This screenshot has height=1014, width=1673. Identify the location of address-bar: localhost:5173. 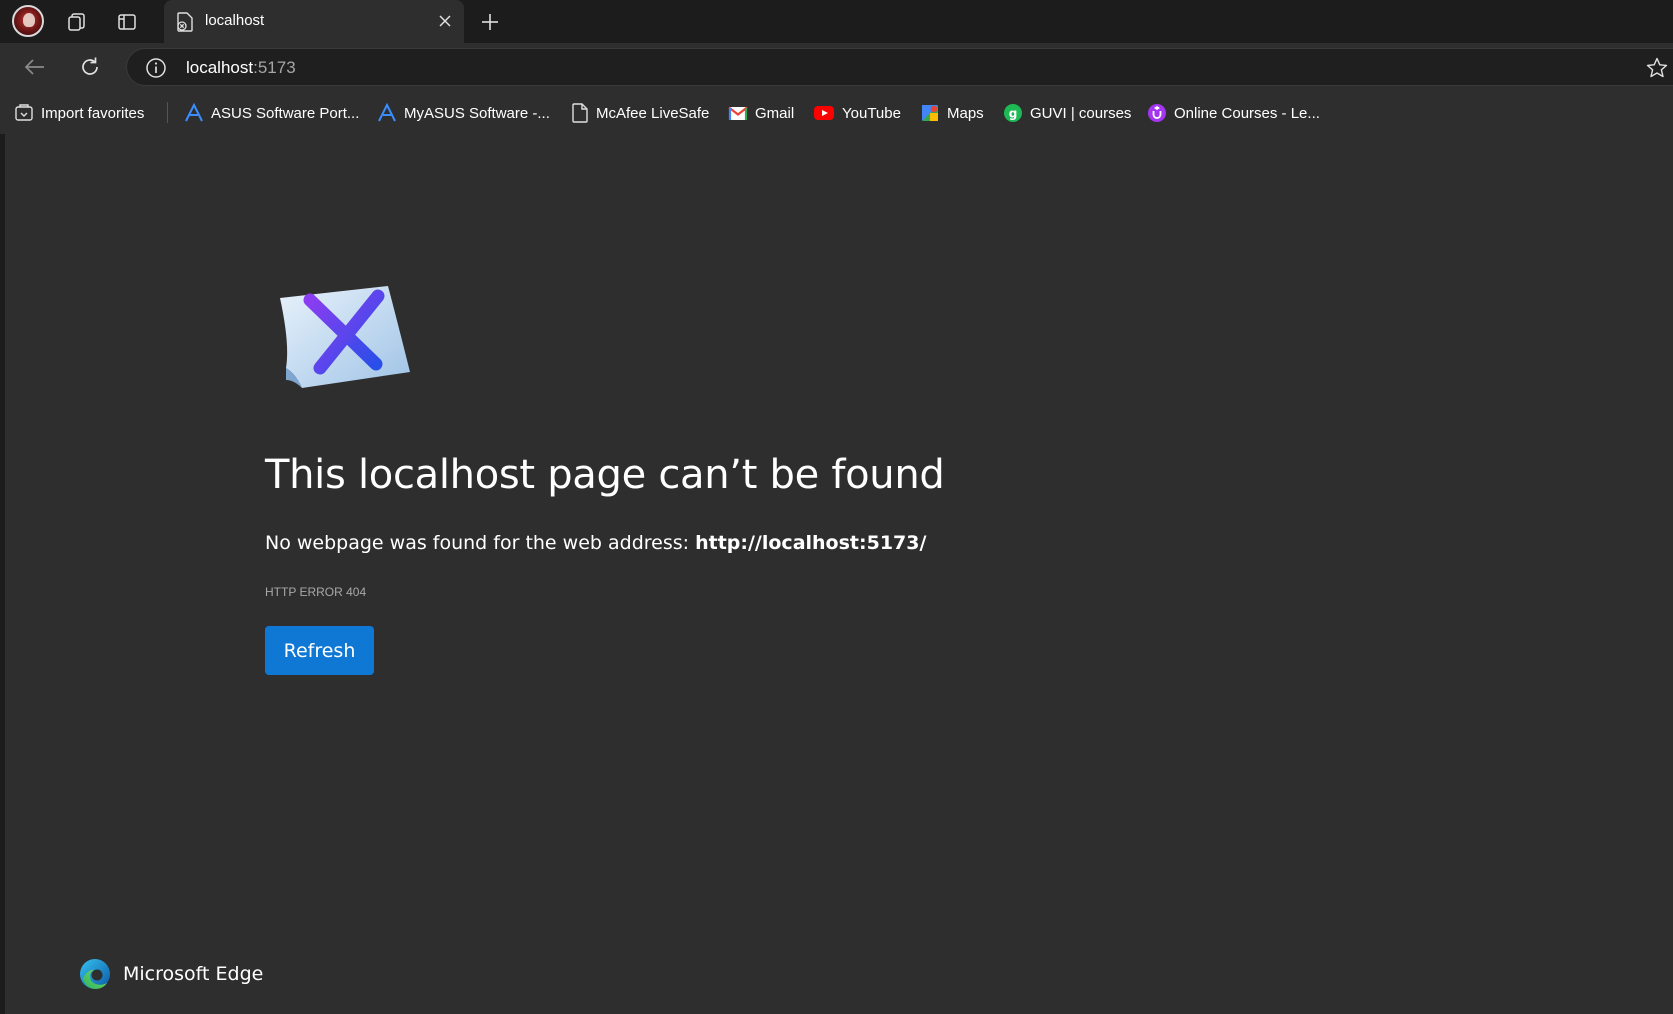
(899, 67).